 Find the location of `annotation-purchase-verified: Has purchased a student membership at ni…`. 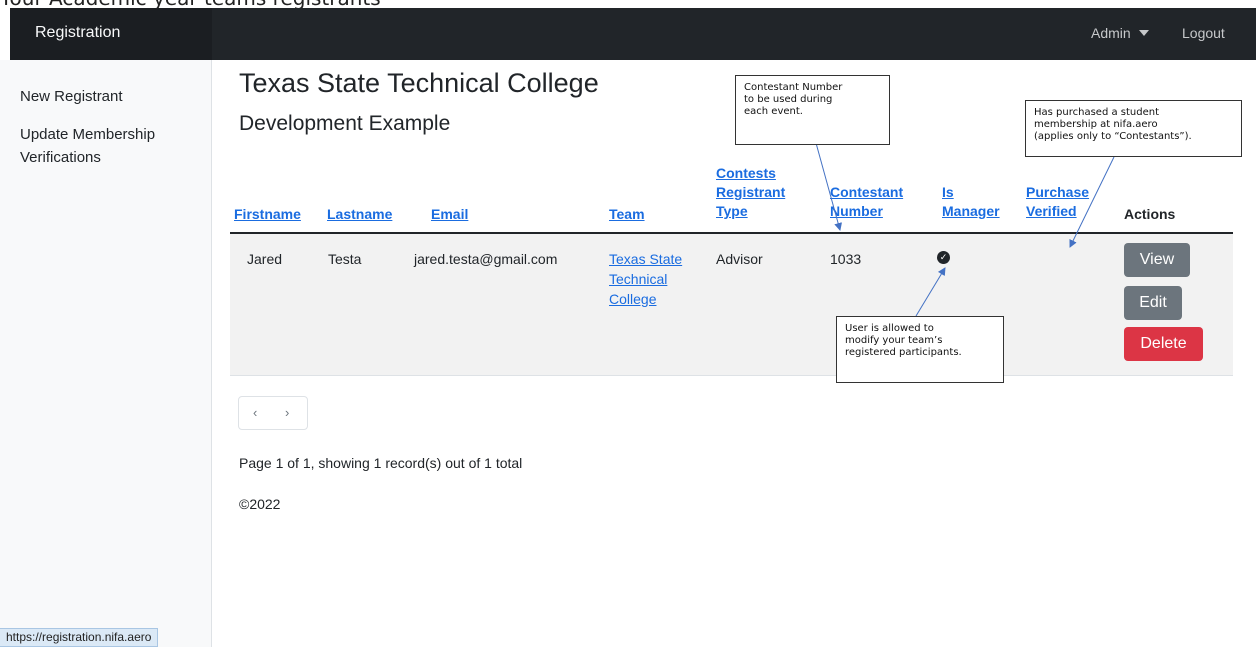

annotation-purchase-verified: Has purchased a student membership at ni… is located at coordinates (1133, 128).